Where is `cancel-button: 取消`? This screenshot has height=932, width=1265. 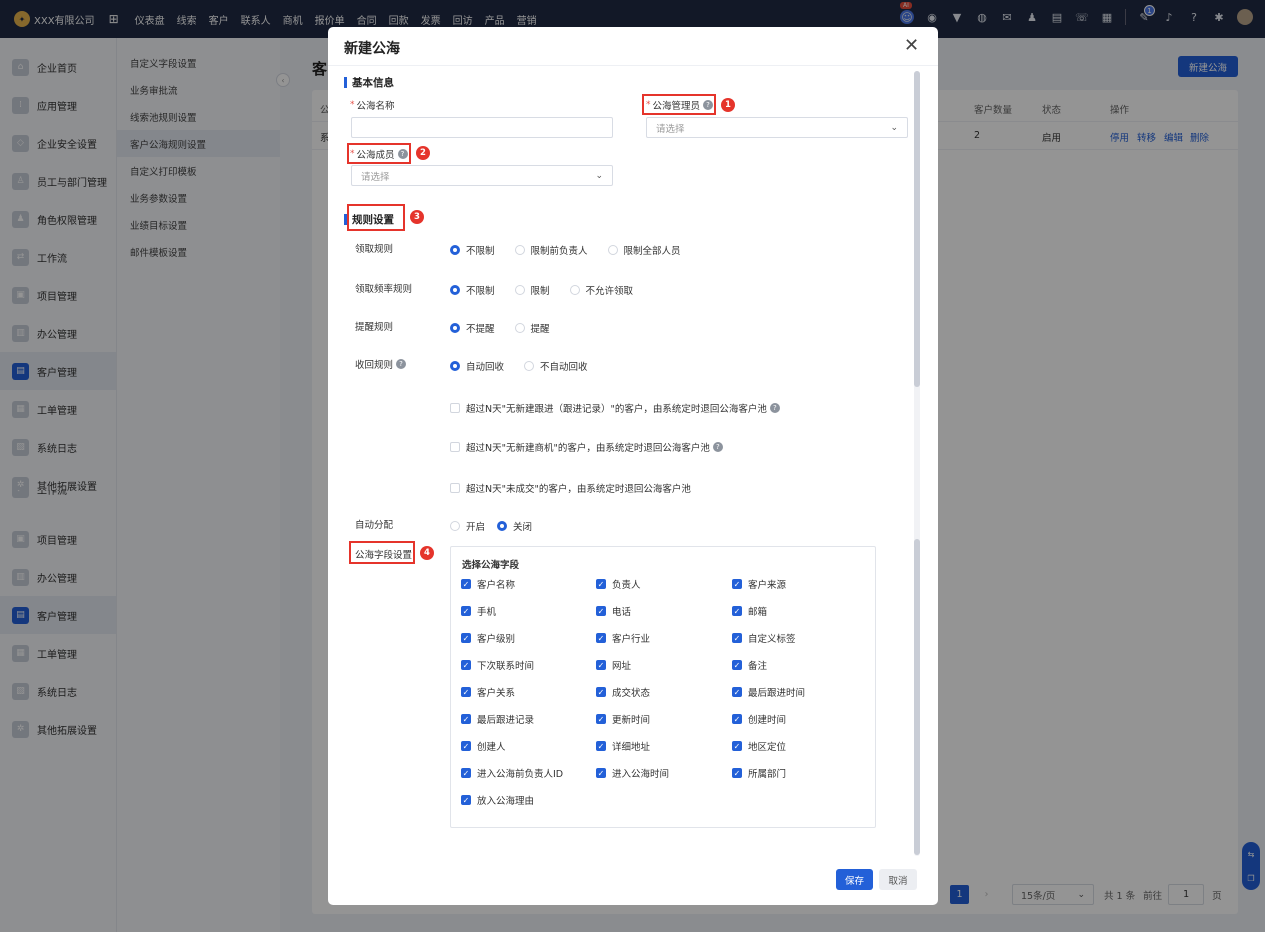 cancel-button: 取消 is located at coordinates (898, 879).